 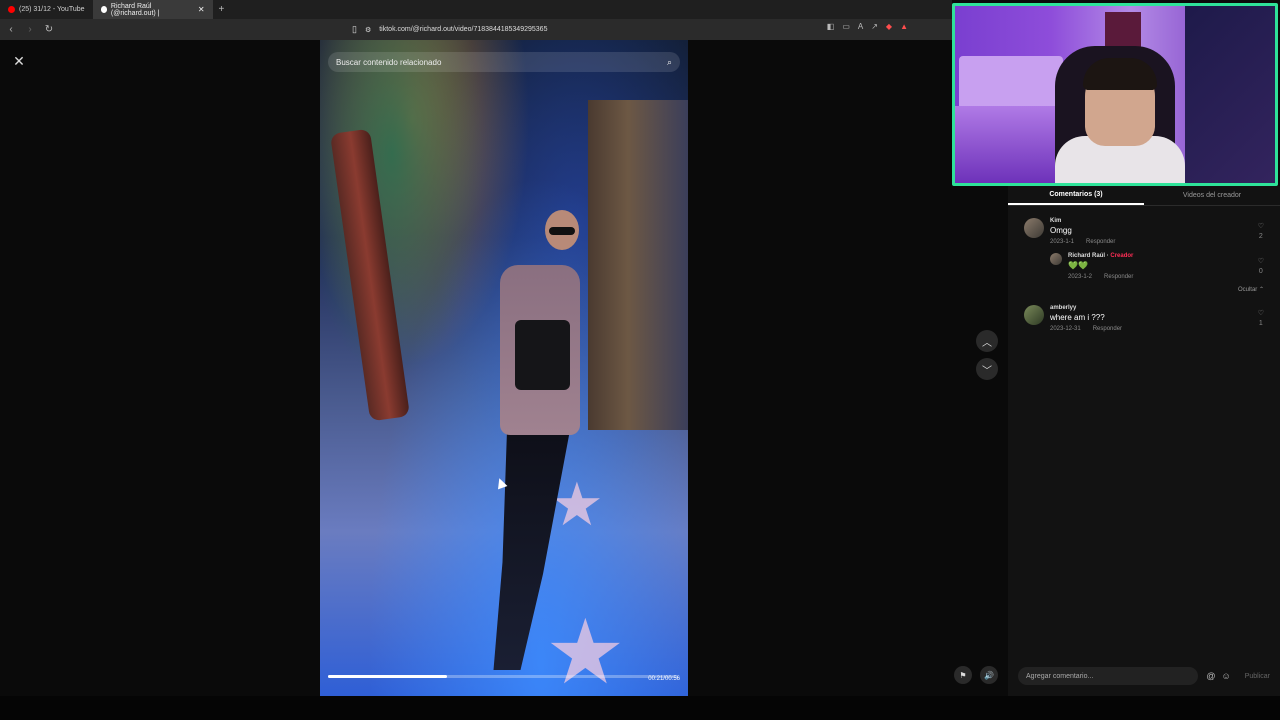 I want to click on comment-text: where am i ???, so click(x=1077, y=317).